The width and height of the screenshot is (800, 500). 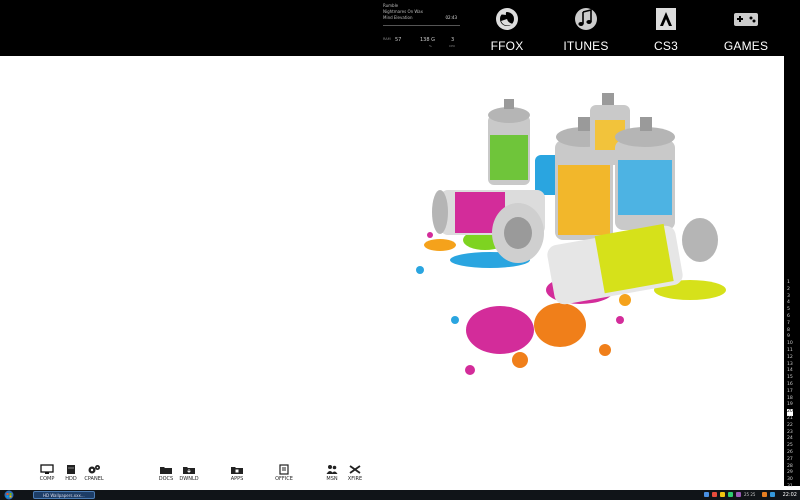 What do you see at coordinates (790, 446) in the screenshot?
I see `calendar-day: 25` at bounding box center [790, 446].